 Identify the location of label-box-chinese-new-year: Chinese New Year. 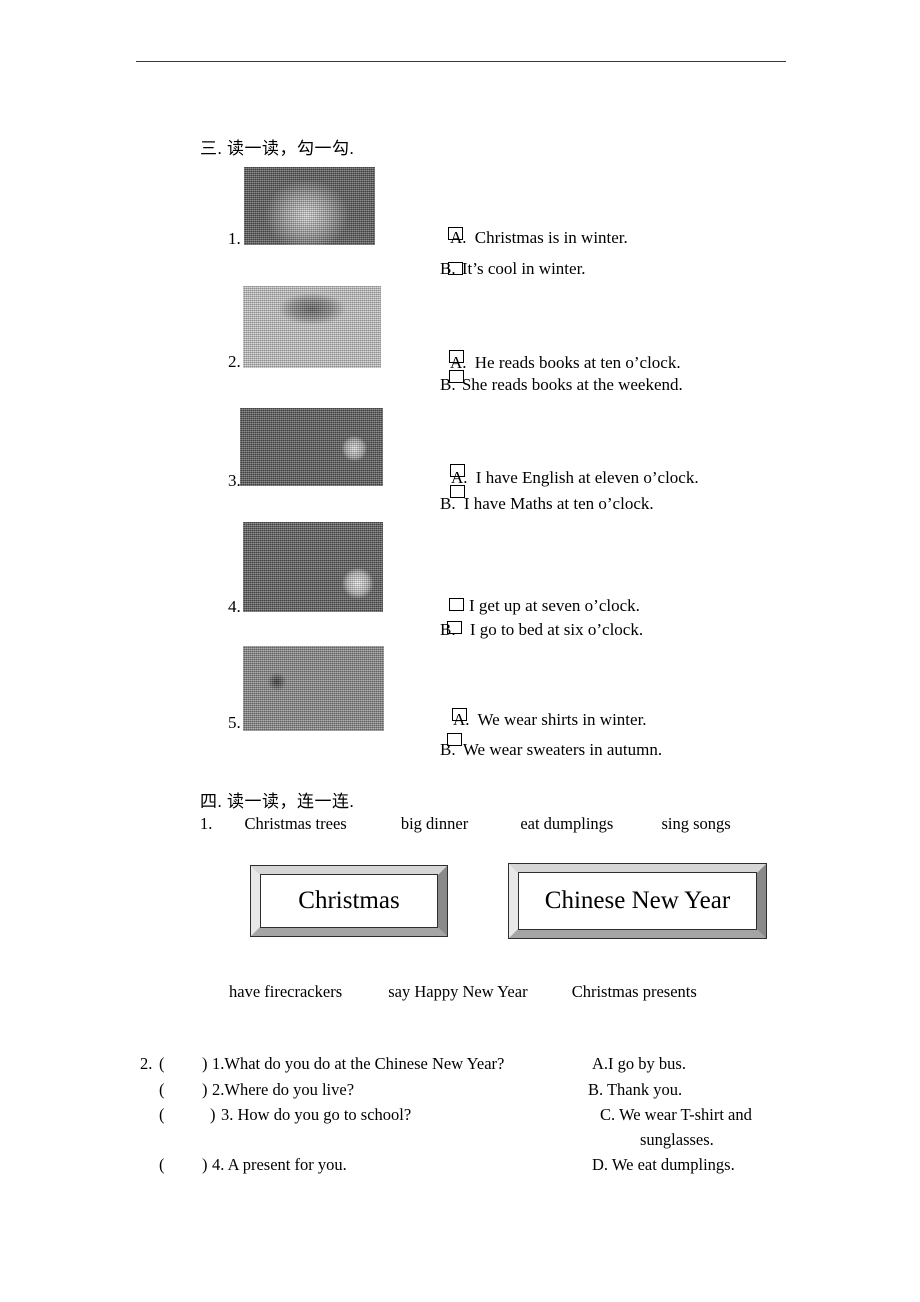
(637, 901).